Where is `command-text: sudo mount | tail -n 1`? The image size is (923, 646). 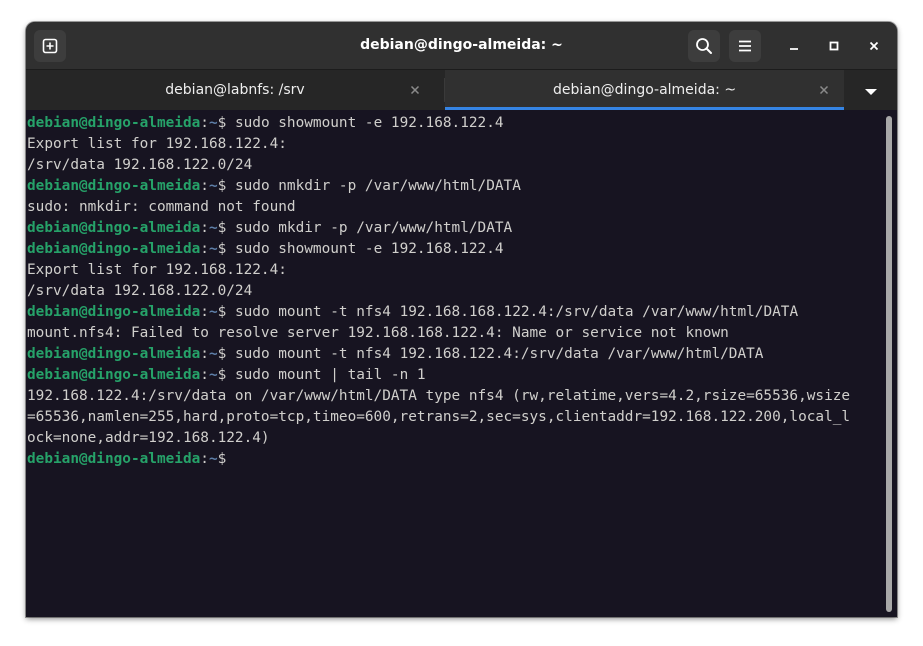 command-text: sudo mount | tail -n 1 is located at coordinates (330, 375).